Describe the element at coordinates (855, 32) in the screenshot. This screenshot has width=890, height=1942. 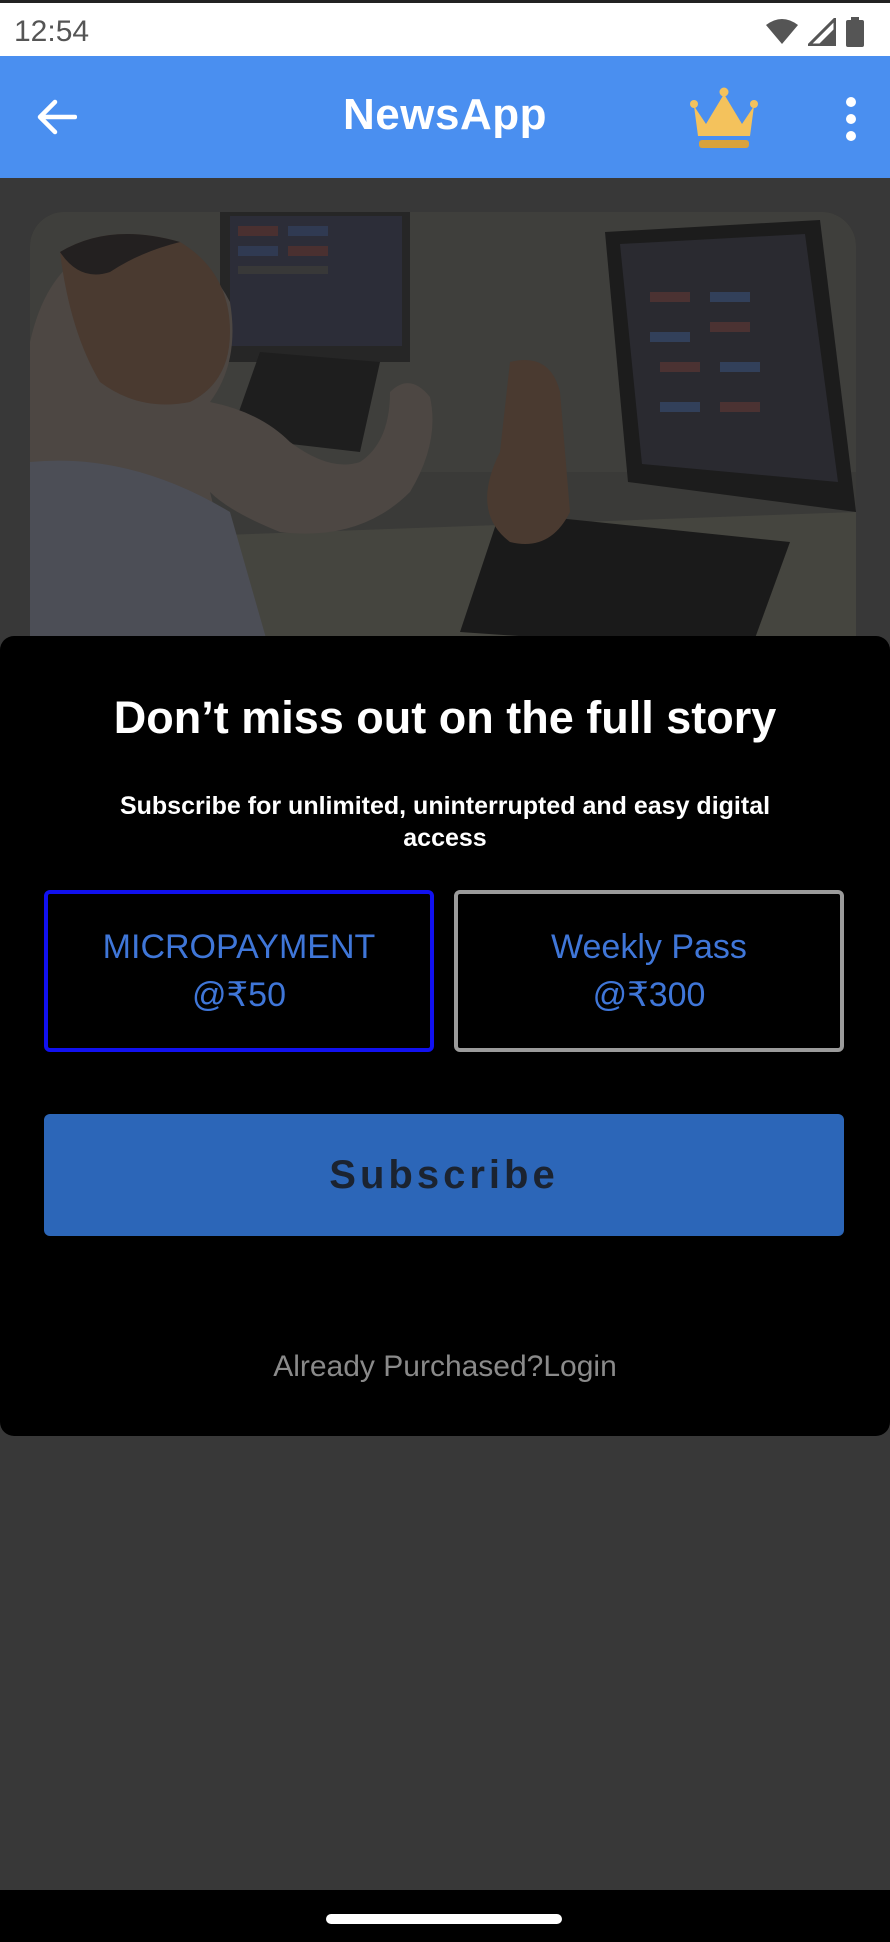
I see `battery-icon` at that location.